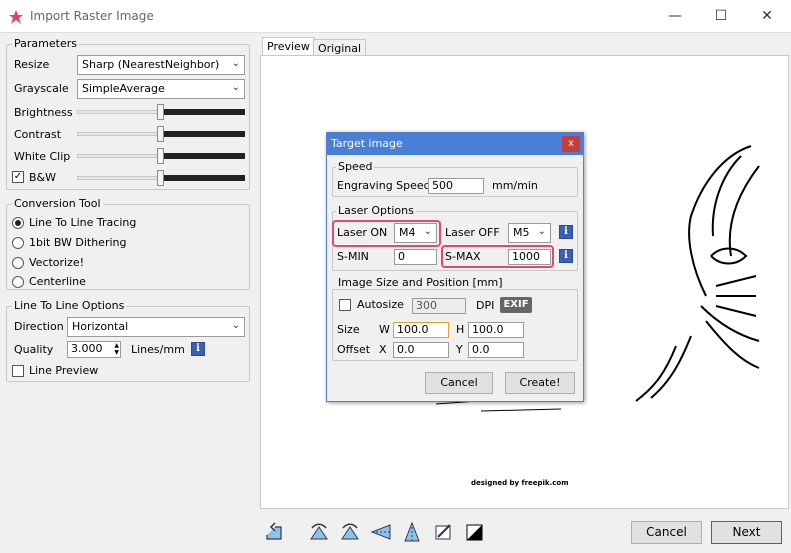 The height and width of the screenshot is (553, 791). What do you see at coordinates (516, 305) in the screenshot?
I see `exif-button: EXIF` at bounding box center [516, 305].